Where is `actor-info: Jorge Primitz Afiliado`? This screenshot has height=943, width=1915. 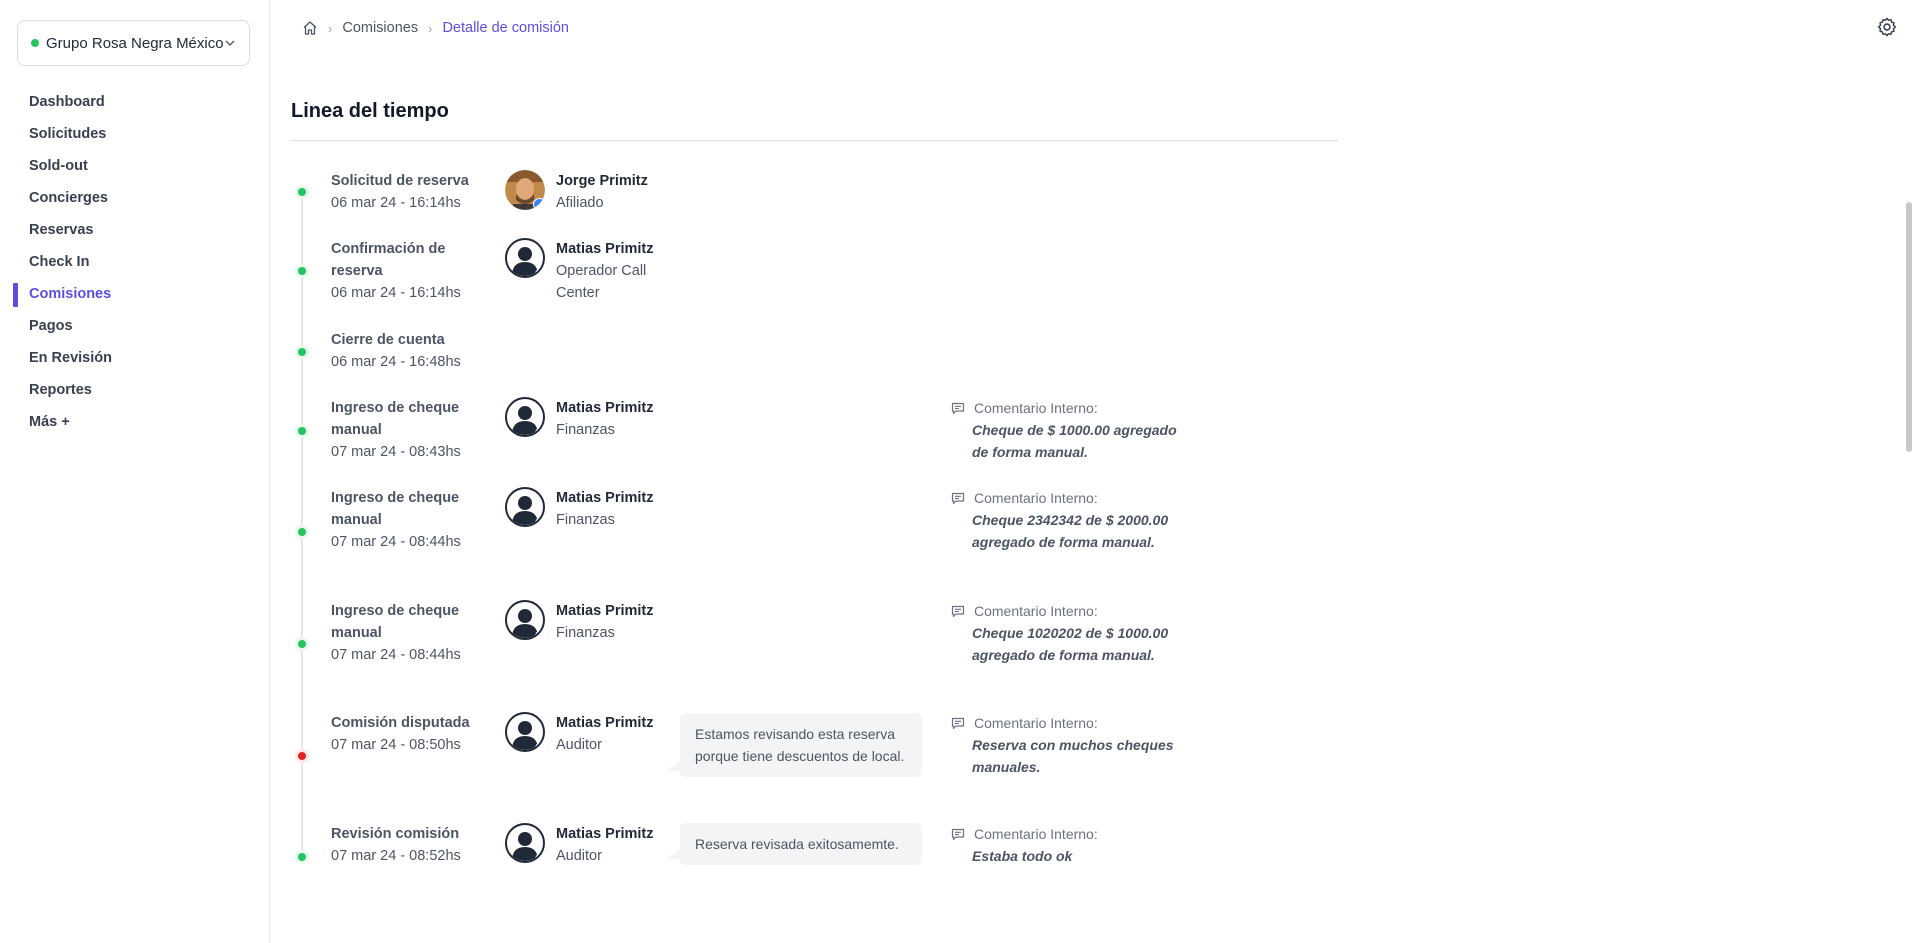
actor-info: Jorge Primitz Afiliado is located at coordinates (616, 192).